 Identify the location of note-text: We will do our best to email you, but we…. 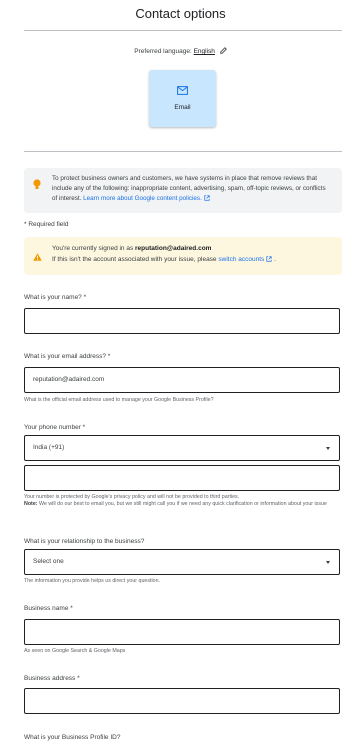
(183, 504).